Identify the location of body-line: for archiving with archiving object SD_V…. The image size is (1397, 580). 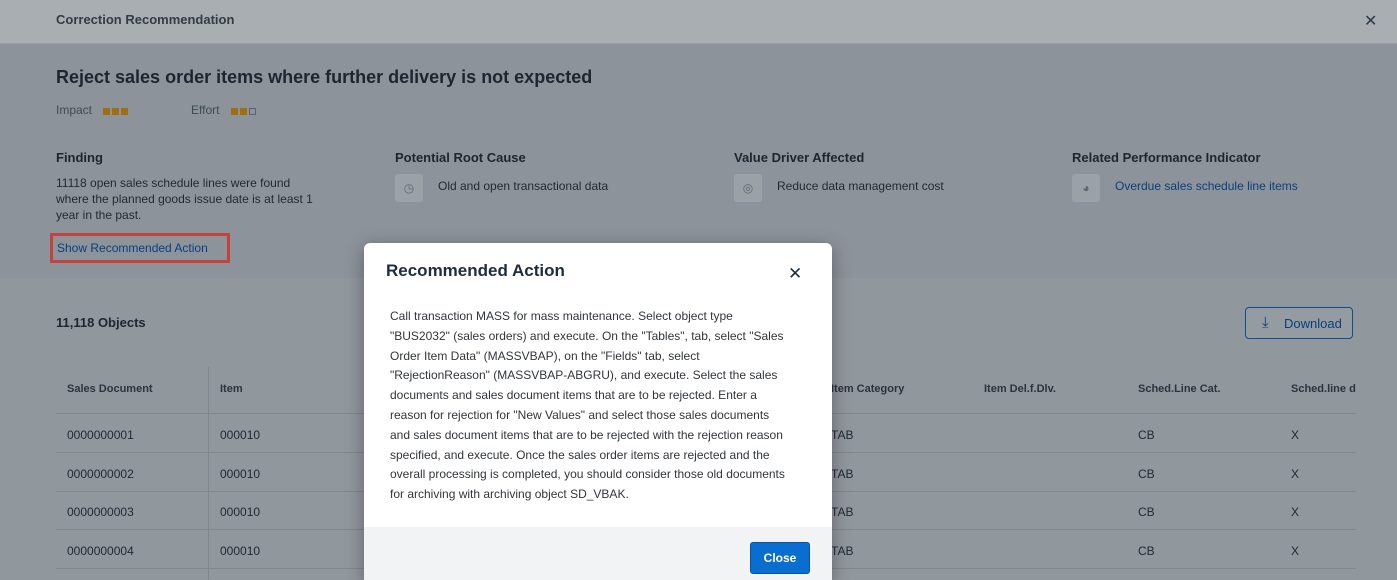
(509, 494).